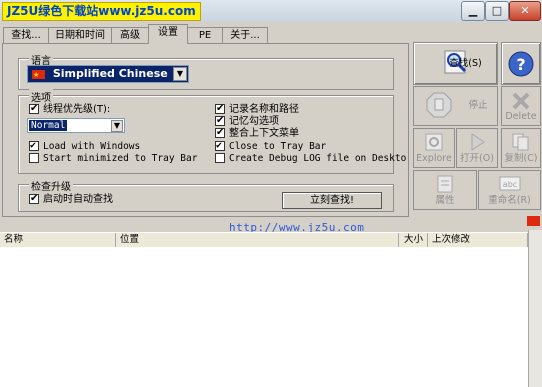 The width and height of the screenshot is (542, 387). I want to click on open-button: 打开(O), so click(477, 148).